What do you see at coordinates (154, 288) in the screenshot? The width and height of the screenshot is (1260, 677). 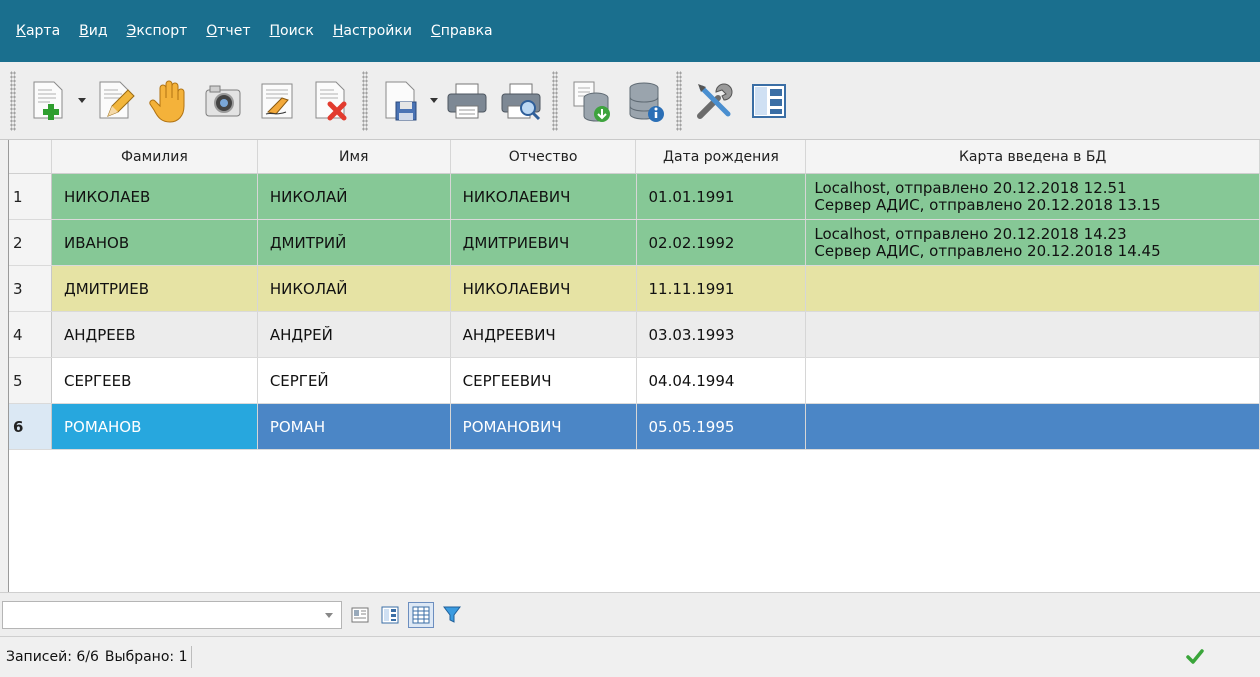 I see `cell-familiya: ДМИТРИЕВ` at bounding box center [154, 288].